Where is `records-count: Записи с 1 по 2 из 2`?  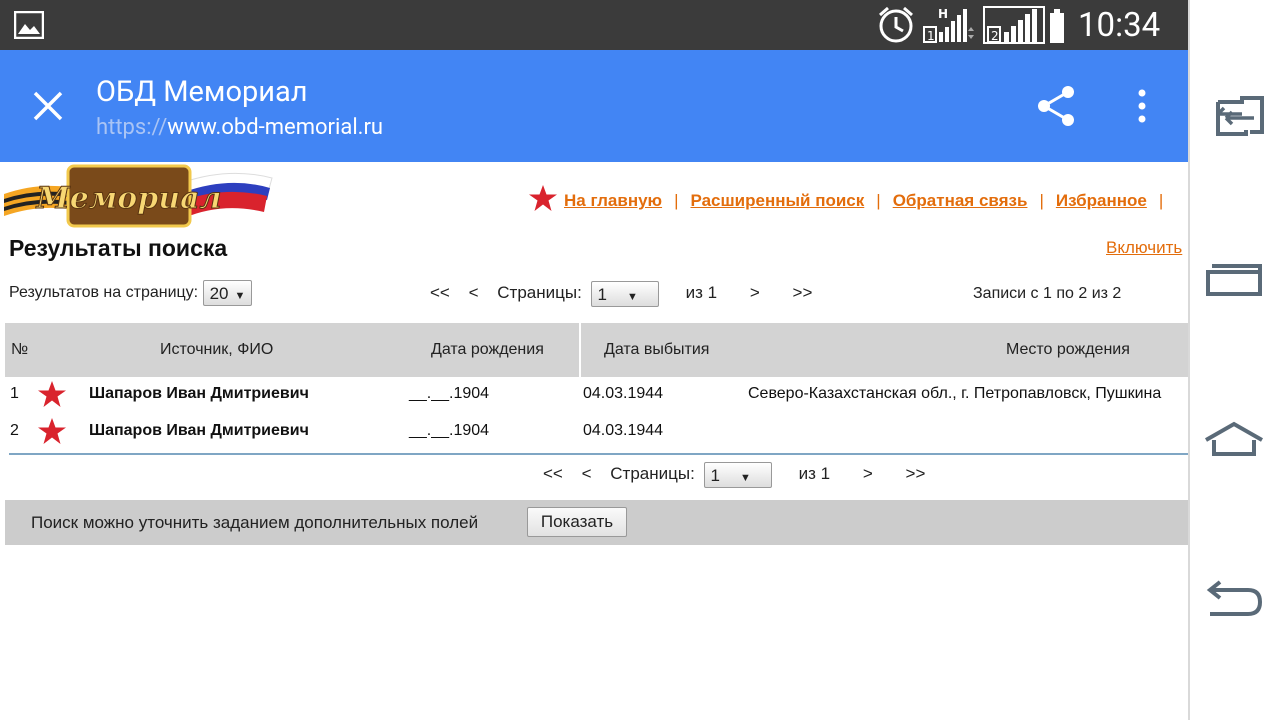 records-count: Записи с 1 по 2 из 2 is located at coordinates (1047, 293).